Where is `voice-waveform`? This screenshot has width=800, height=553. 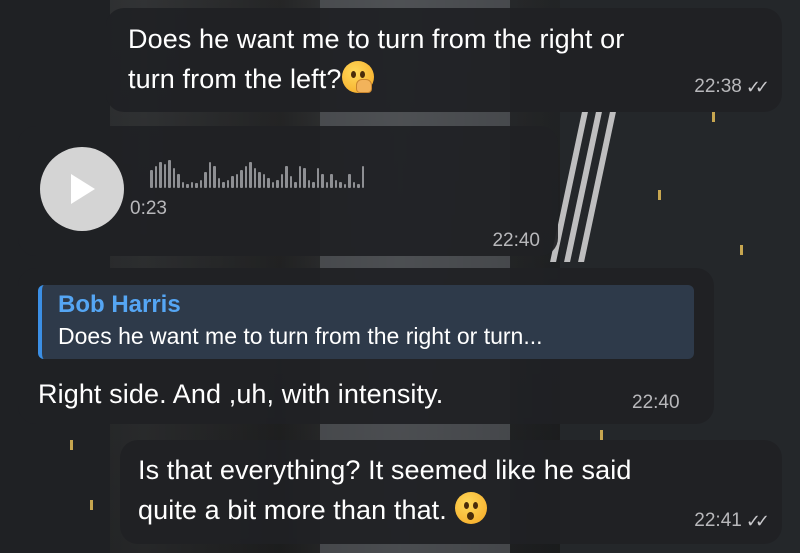
voice-waveform is located at coordinates (257, 173).